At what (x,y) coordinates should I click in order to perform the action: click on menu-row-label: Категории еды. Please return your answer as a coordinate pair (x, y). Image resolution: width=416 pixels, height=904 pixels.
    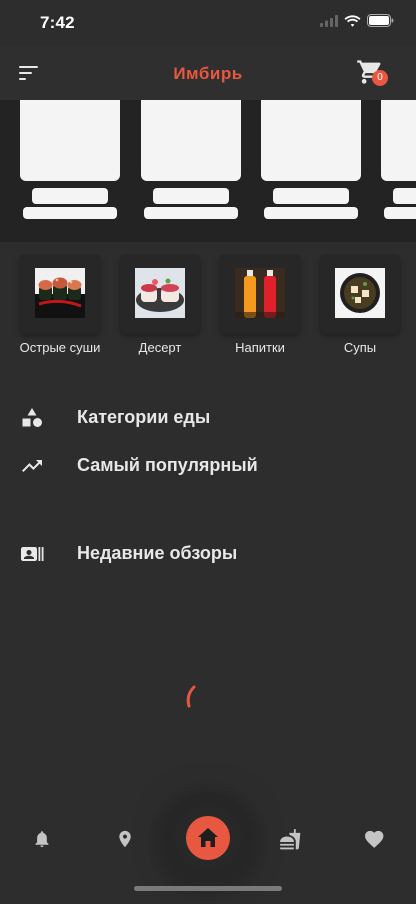
    Looking at the image, I should click on (144, 417).